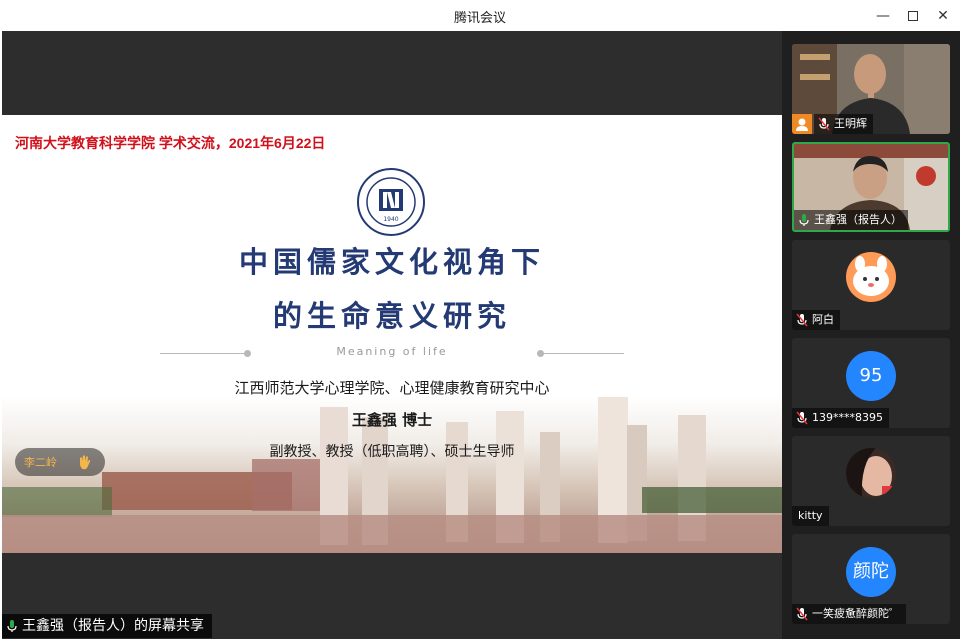 The width and height of the screenshot is (960, 640). I want to click on participant-tile: kitty, so click(871, 481).